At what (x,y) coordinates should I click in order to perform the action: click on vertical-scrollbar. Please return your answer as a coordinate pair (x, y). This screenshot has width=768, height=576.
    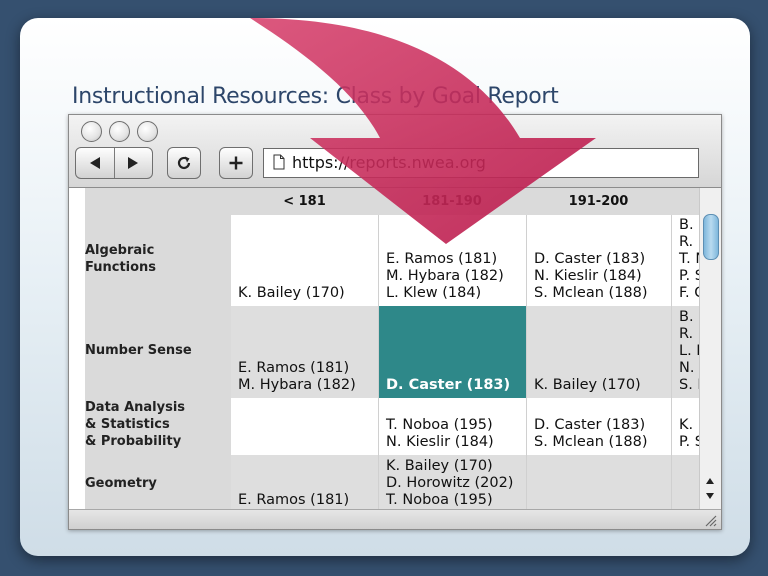
    Looking at the image, I should click on (710, 348).